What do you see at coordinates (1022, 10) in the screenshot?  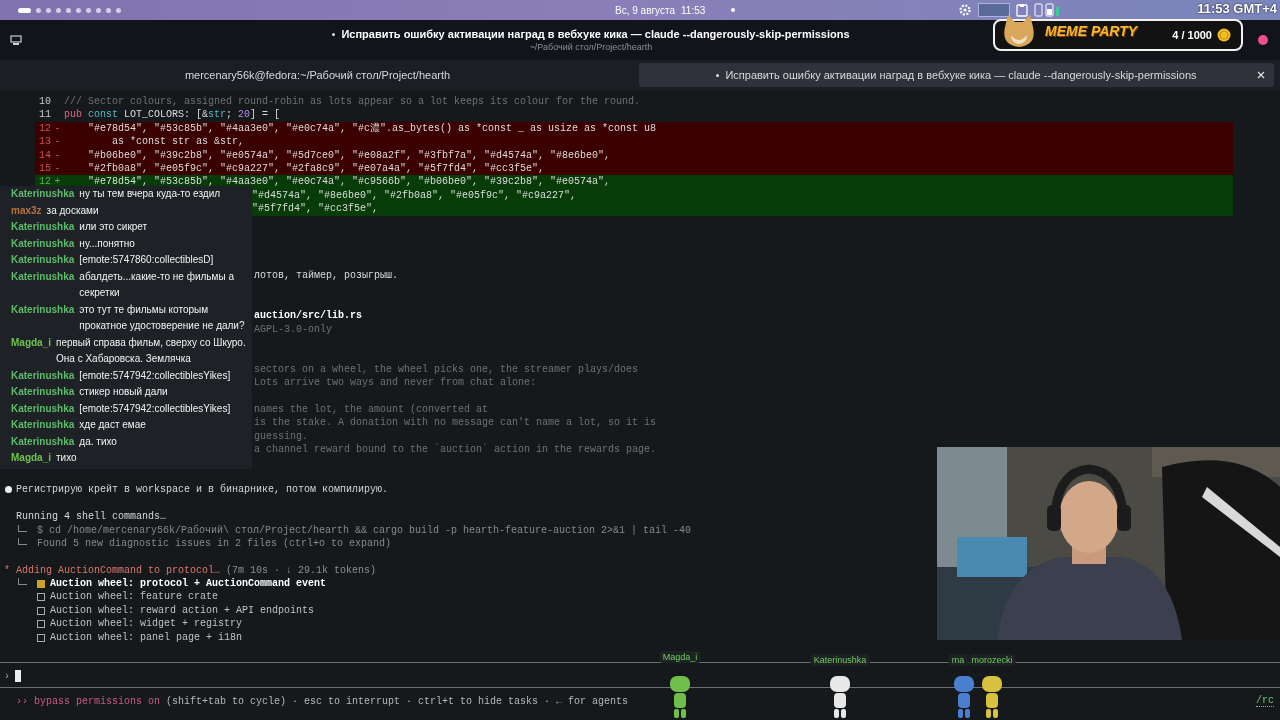 I see `clipboard-icon` at bounding box center [1022, 10].